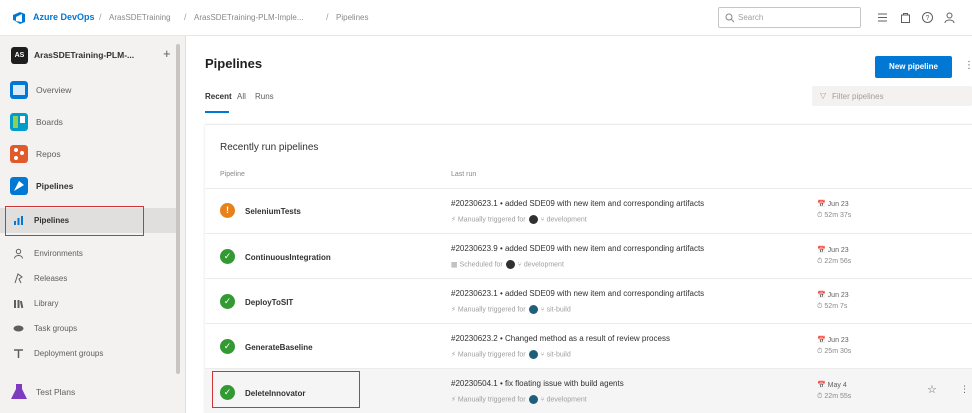  I want to click on trigger-text: Scheduled for, so click(481, 265).